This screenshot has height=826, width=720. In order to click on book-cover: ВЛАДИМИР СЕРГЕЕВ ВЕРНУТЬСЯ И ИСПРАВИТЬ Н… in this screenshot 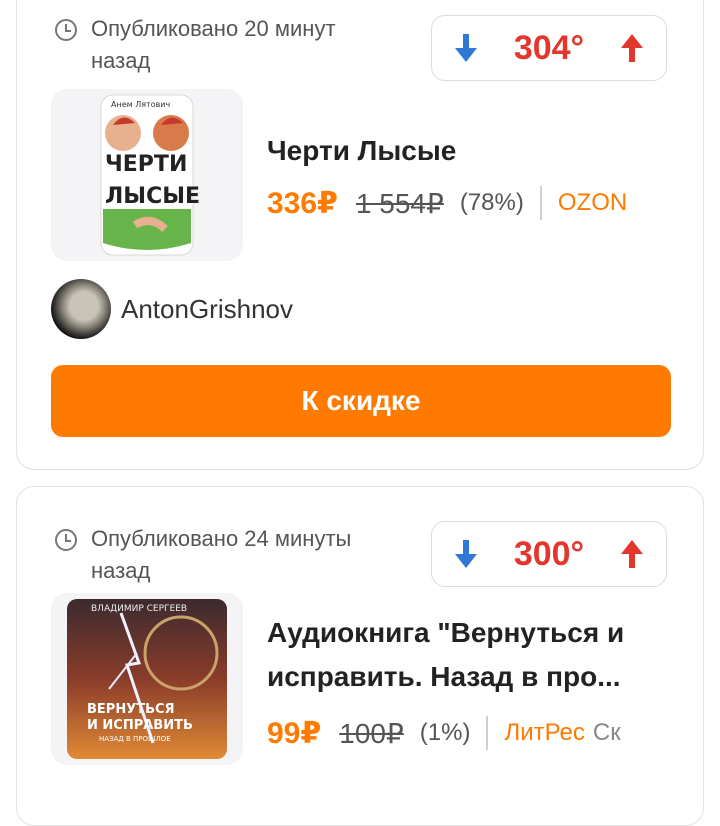, I will do `click(147, 679)`.